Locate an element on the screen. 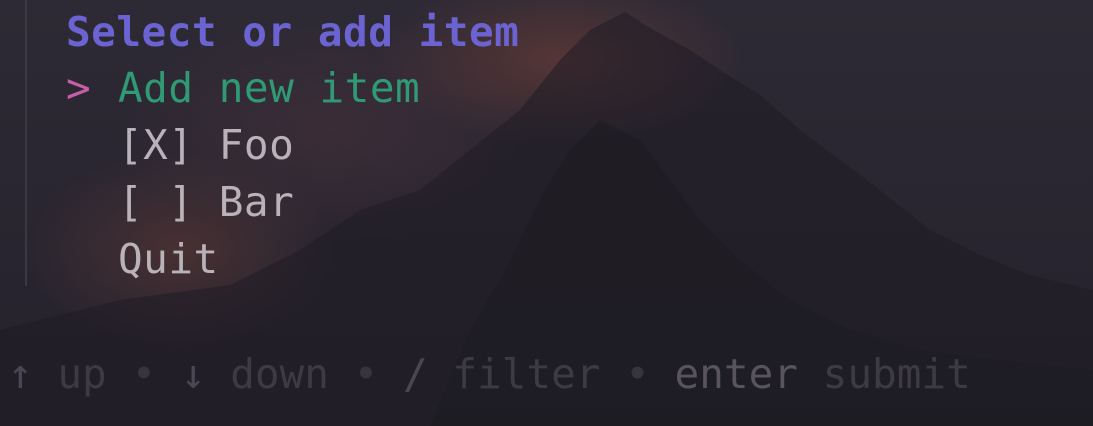  down-arrow-icon: ↓ is located at coordinates (193, 374).